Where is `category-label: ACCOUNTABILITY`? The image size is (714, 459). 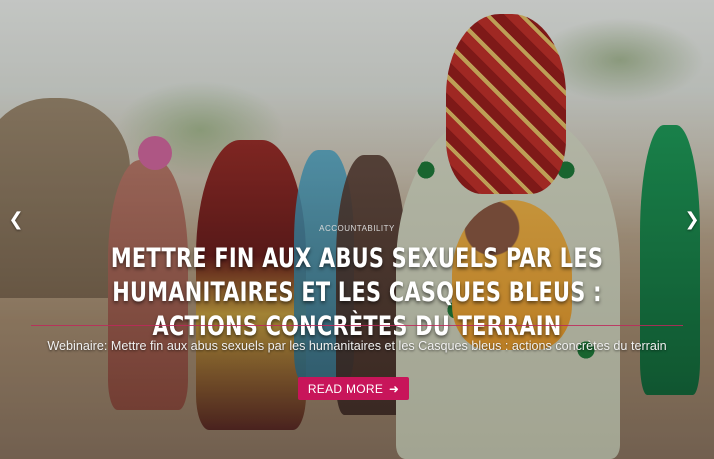 category-label: ACCOUNTABILITY is located at coordinates (357, 228).